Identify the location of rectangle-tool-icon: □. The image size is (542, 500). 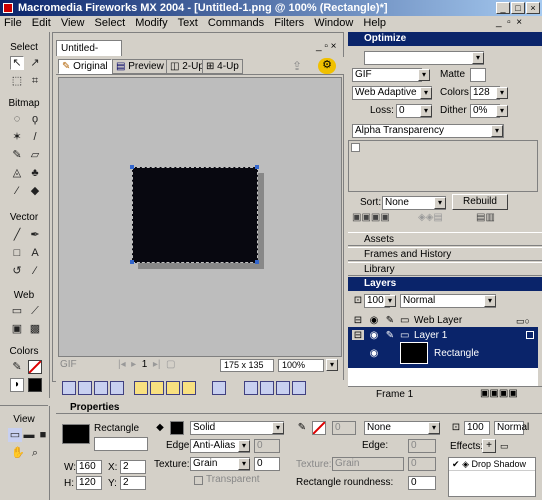
(17, 253).